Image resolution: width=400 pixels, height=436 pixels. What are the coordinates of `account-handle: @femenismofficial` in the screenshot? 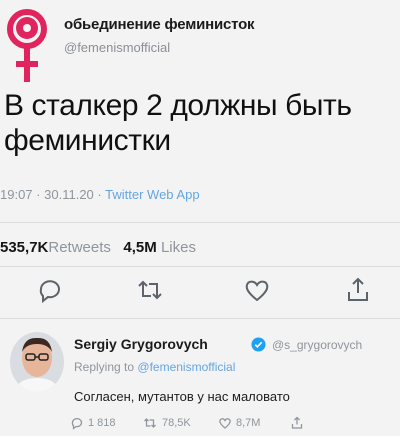 It's located at (117, 47).